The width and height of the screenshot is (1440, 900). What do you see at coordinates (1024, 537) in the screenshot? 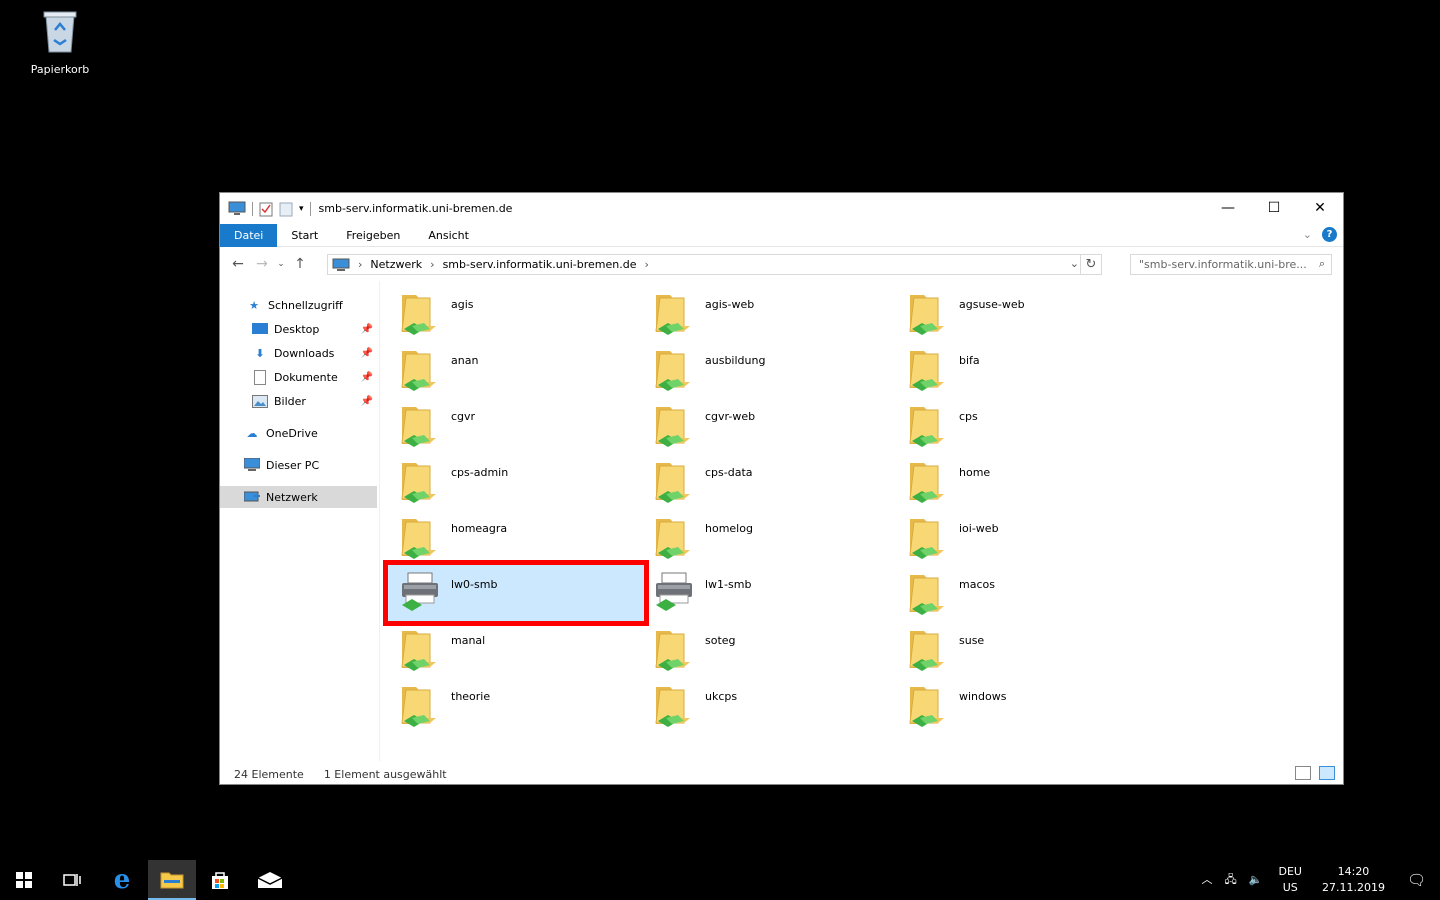
I see `folder-share-item: ioi-web` at bounding box center [1024, 537].